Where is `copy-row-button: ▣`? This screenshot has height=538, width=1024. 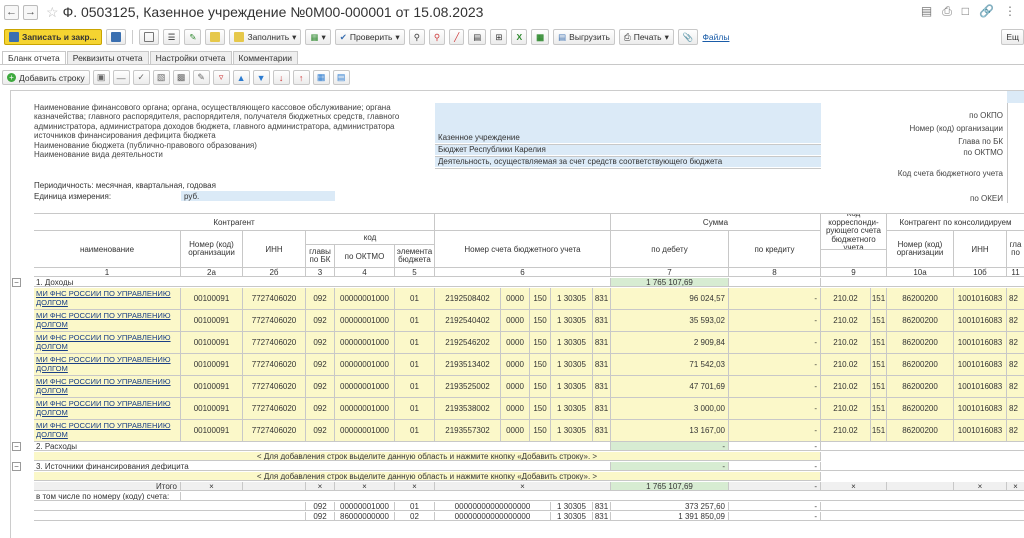
copy-row-button: ▣ is located at coordinates (101, 77).